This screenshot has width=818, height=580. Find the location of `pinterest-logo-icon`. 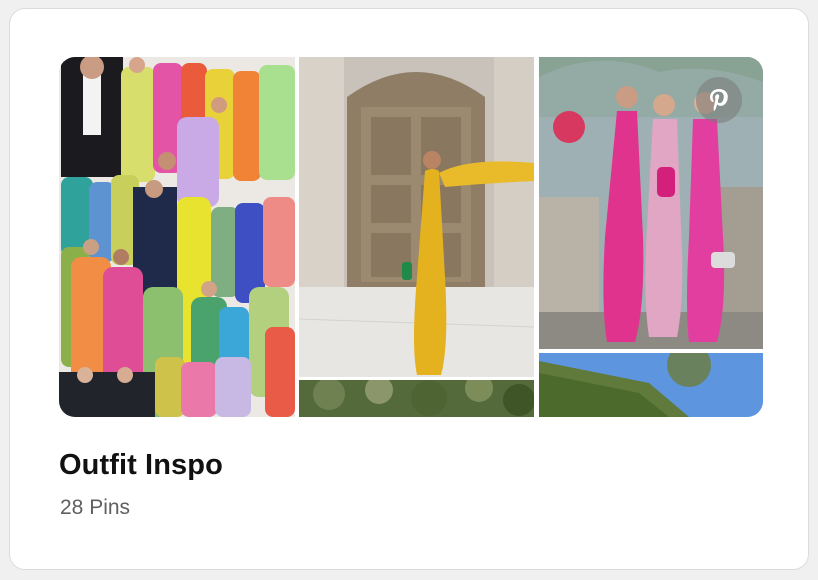

pinterest-logo-icon is located at coordinates (719, 100).